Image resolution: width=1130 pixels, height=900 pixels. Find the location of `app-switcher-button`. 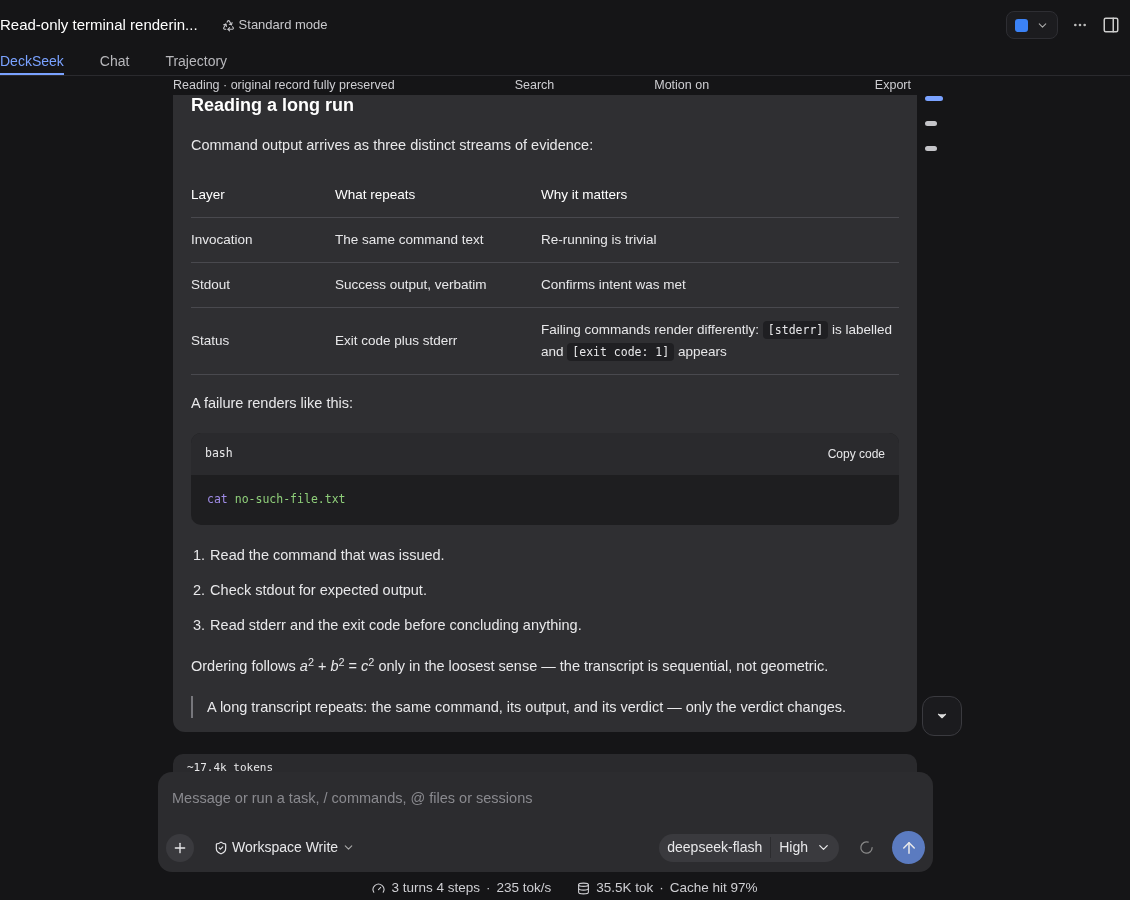

app-switcher-button is located at coordinates (1032, 25).